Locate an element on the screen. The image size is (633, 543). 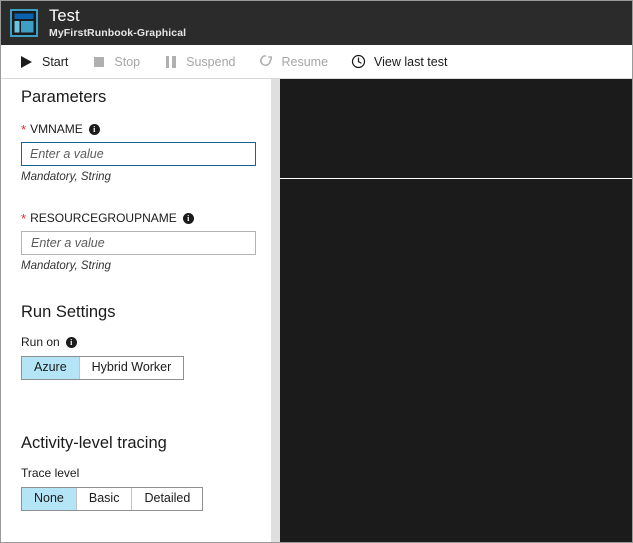
trace-level-option-basic: Basic is located at coordinates (104, 499).